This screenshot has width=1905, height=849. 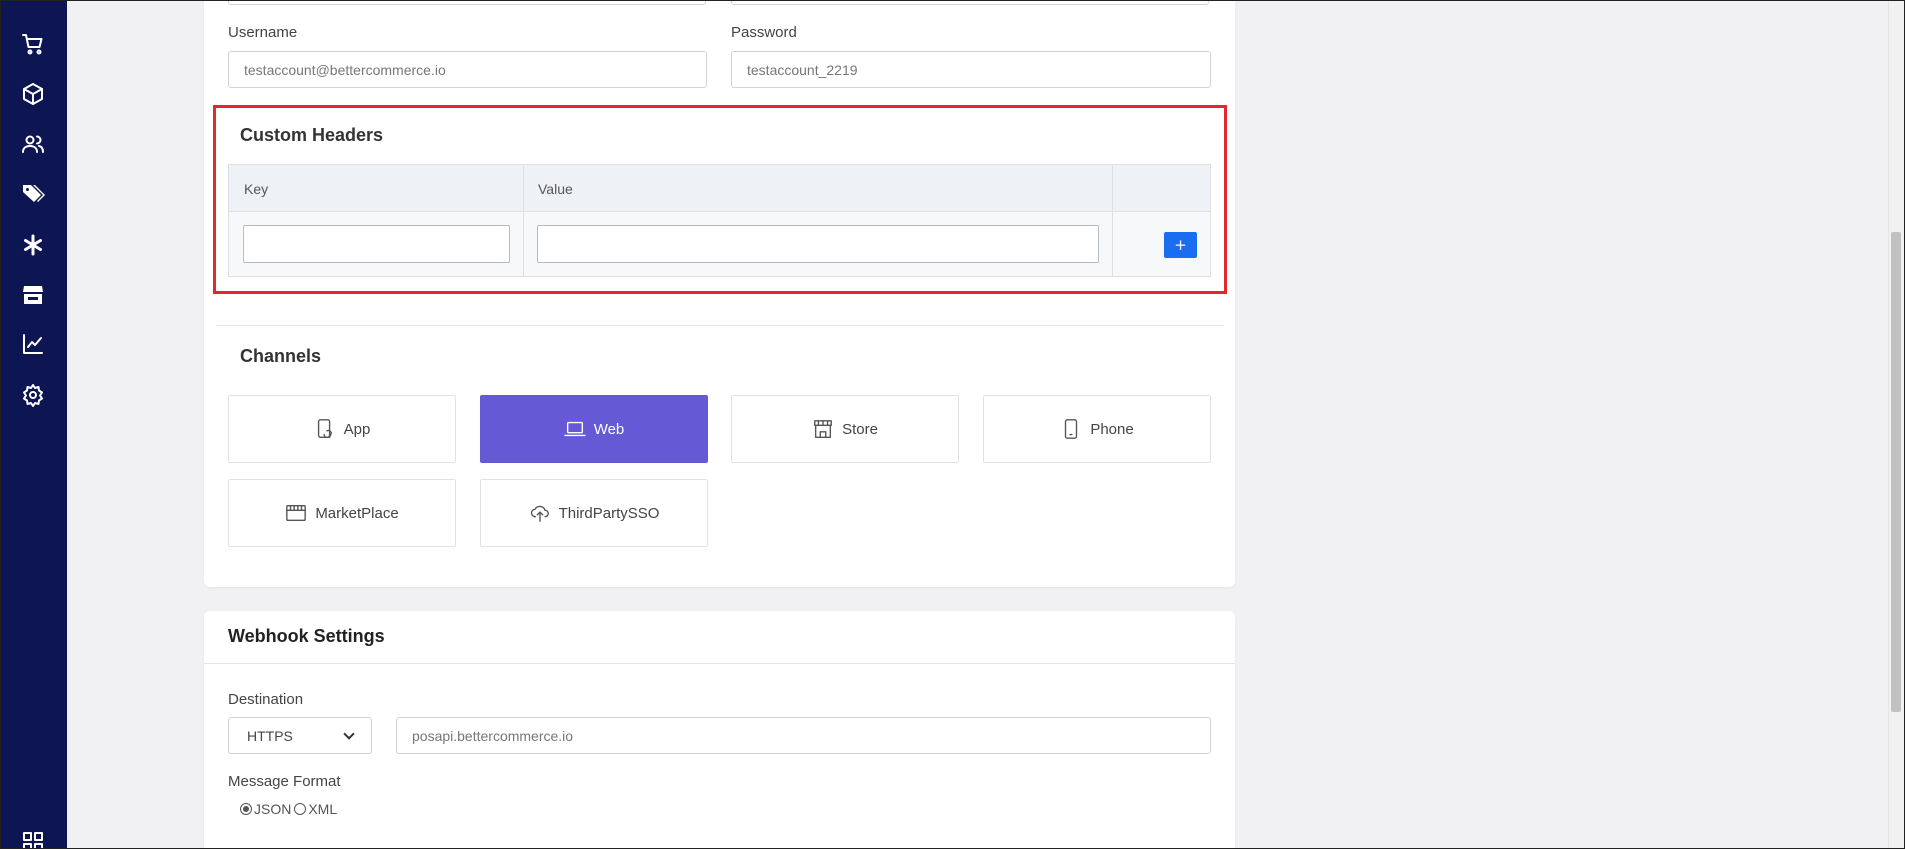 What do you see at coordinates (357, 513) in the screenshot?
I see `channel-marketplace-label: MarketPlace` at bounding box center [357, 513].